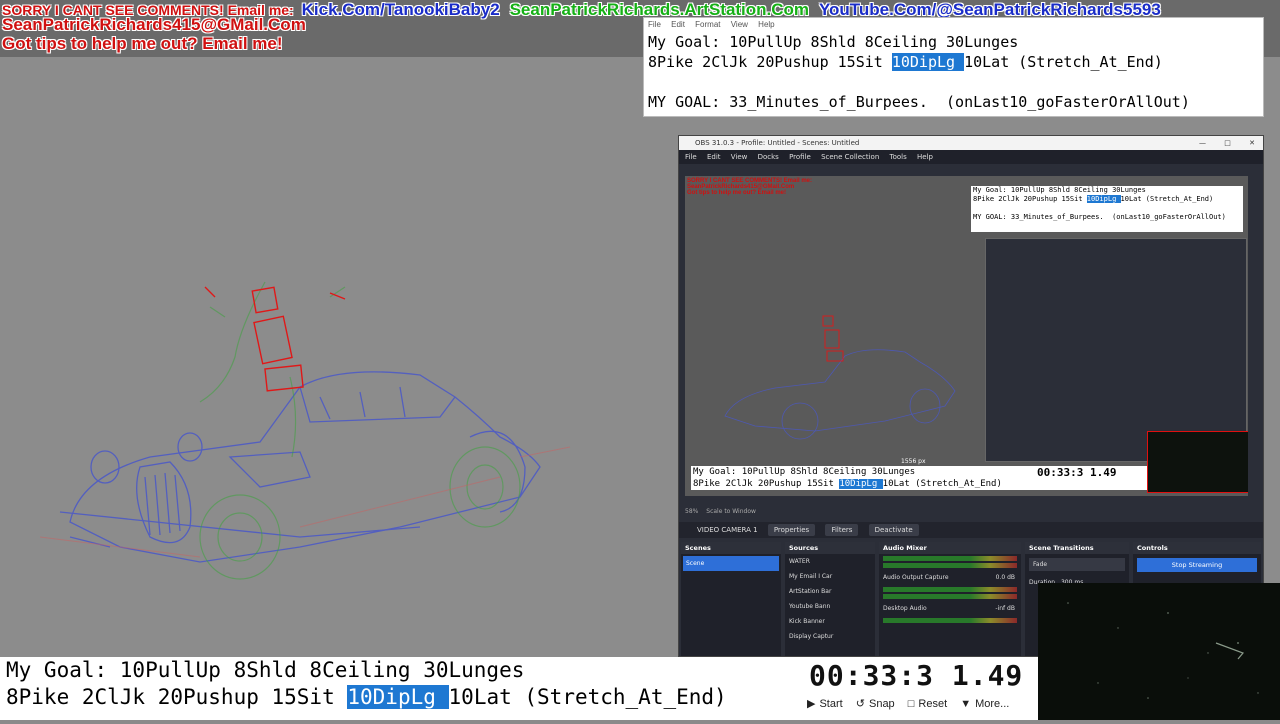 The image size is (1280, 724). What do you see at coordinates (1063, 62) in the screenshot?
I see `goal-text-end: 10Lat (Stretch_At_End)` at bounding box center [1063, 62].